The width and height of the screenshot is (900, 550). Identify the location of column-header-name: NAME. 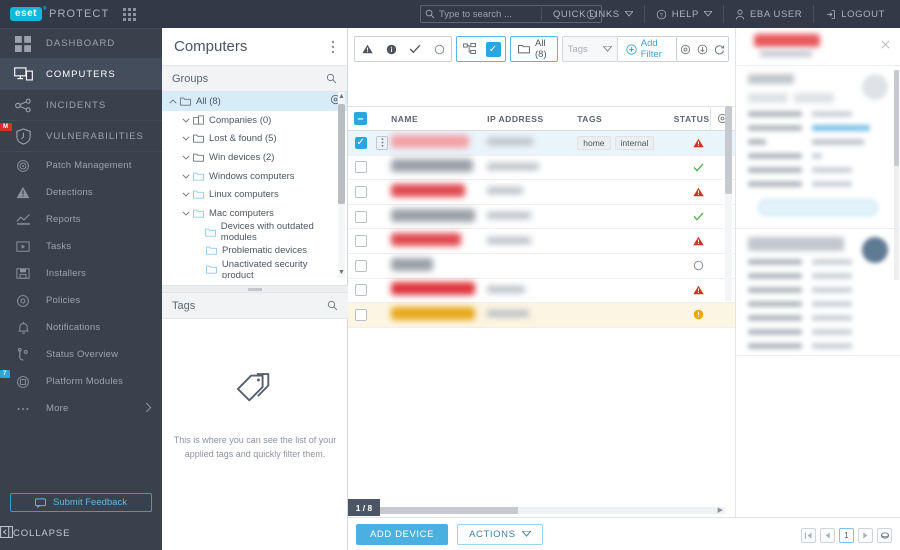
(439, 119).